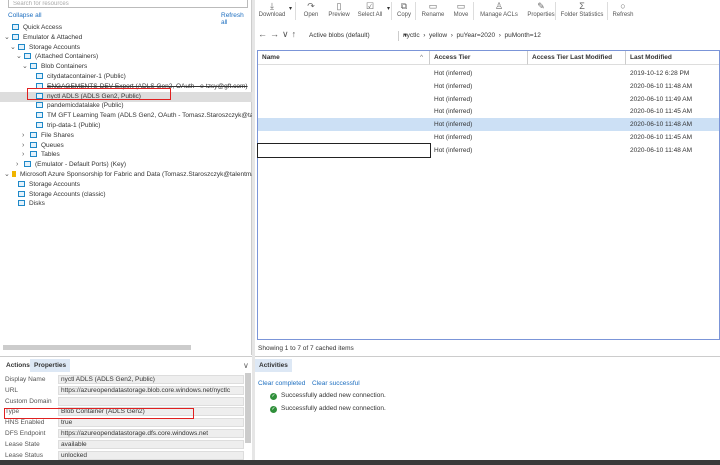  I want to click on taskbar-edge, so click(360, 462).